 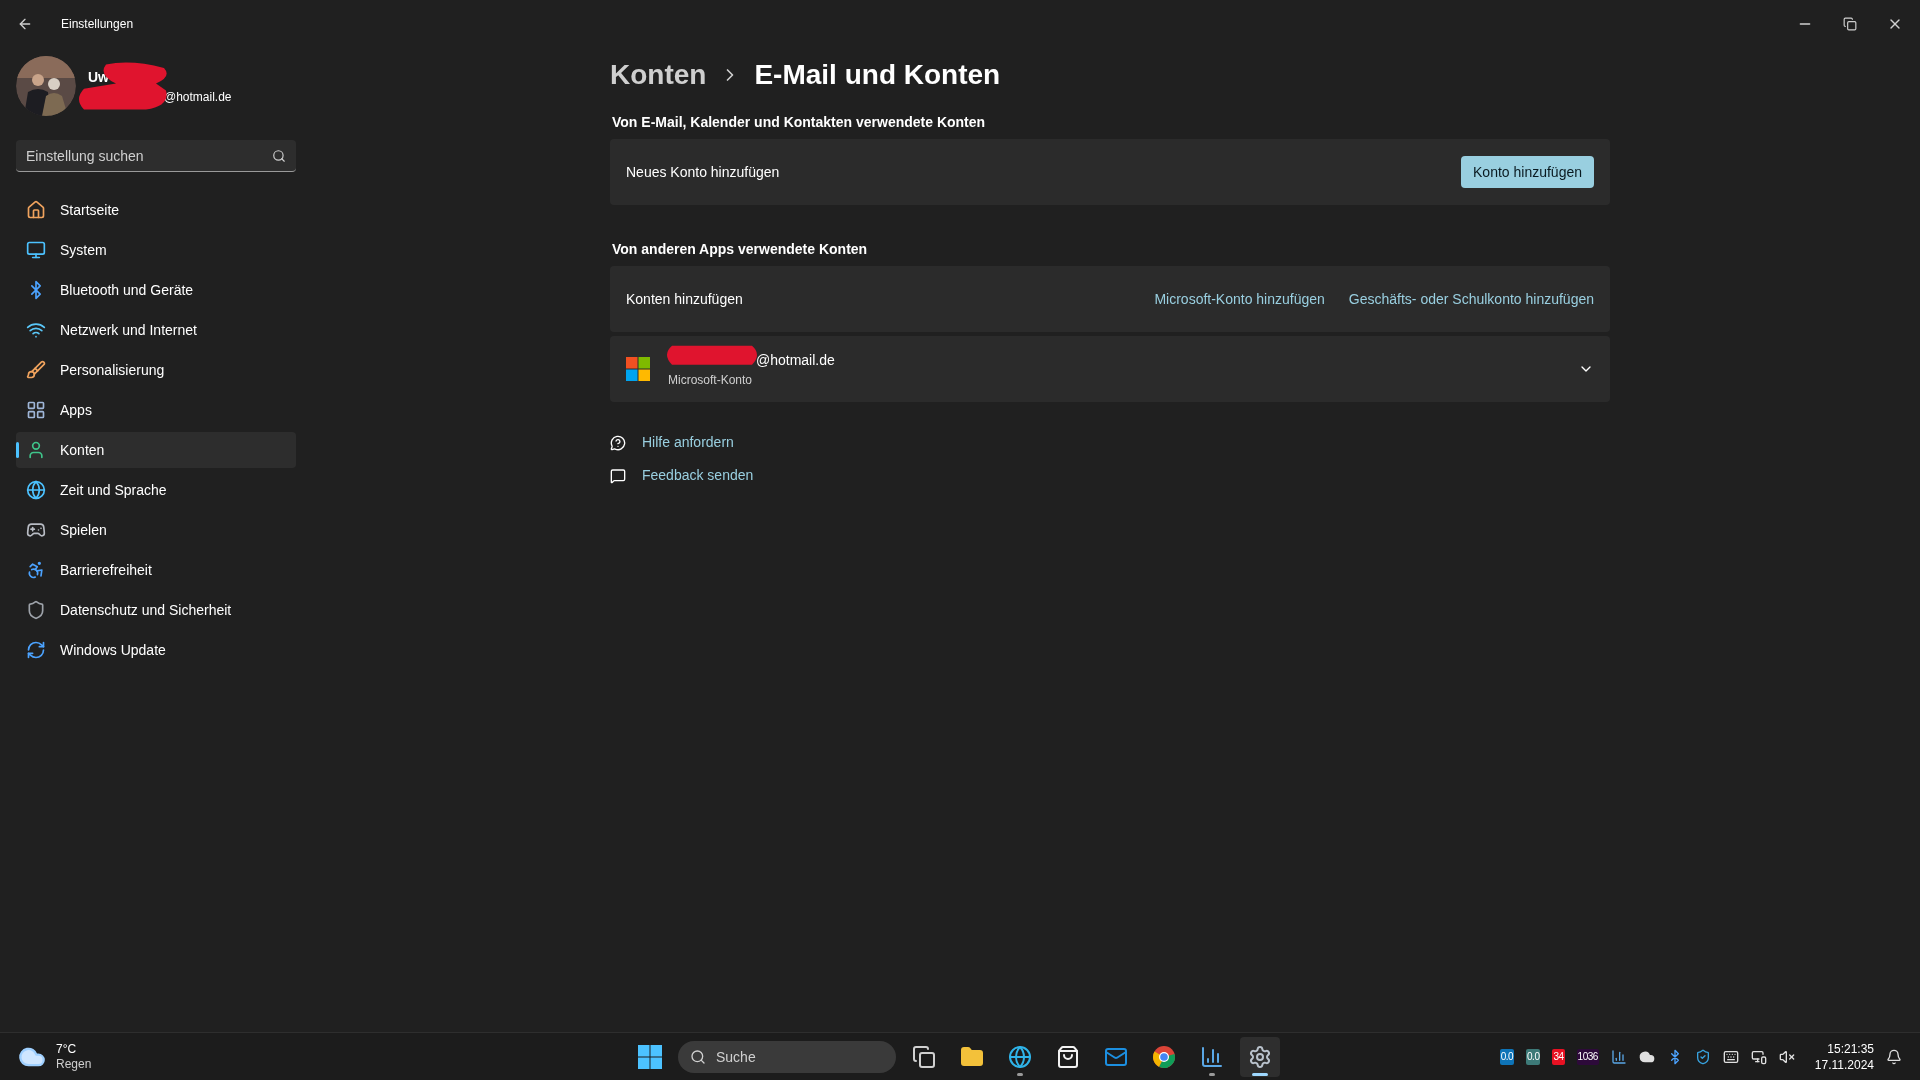 I want to click on card-label: Konten hinzufügen, so click(x=685, y=299).